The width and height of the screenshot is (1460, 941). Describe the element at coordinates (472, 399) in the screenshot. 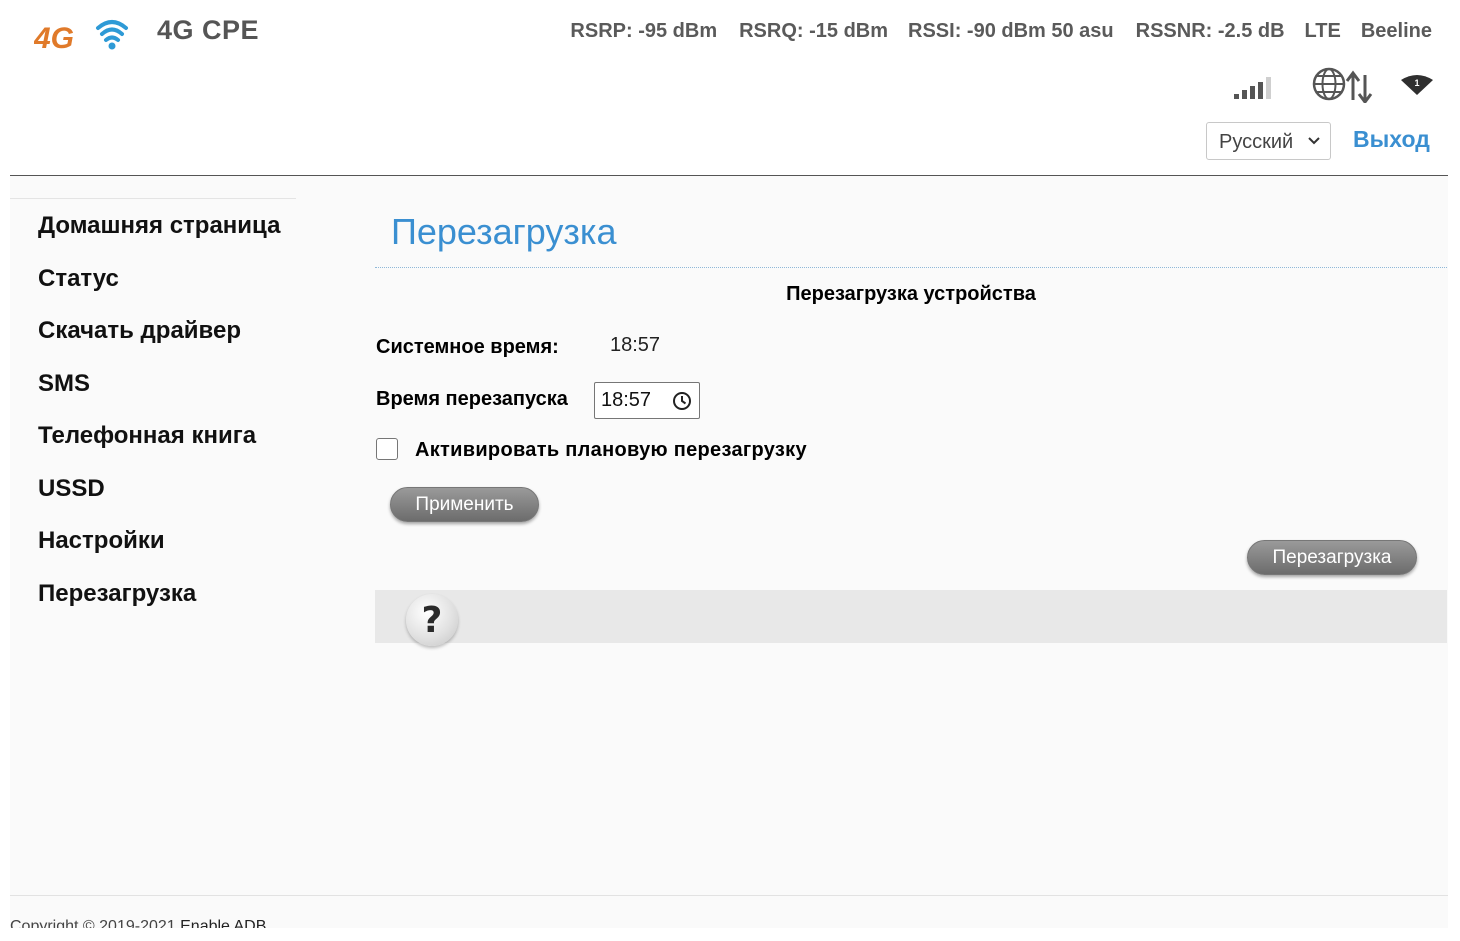

I see `restart-time-label: Время перезапуска` at that location.